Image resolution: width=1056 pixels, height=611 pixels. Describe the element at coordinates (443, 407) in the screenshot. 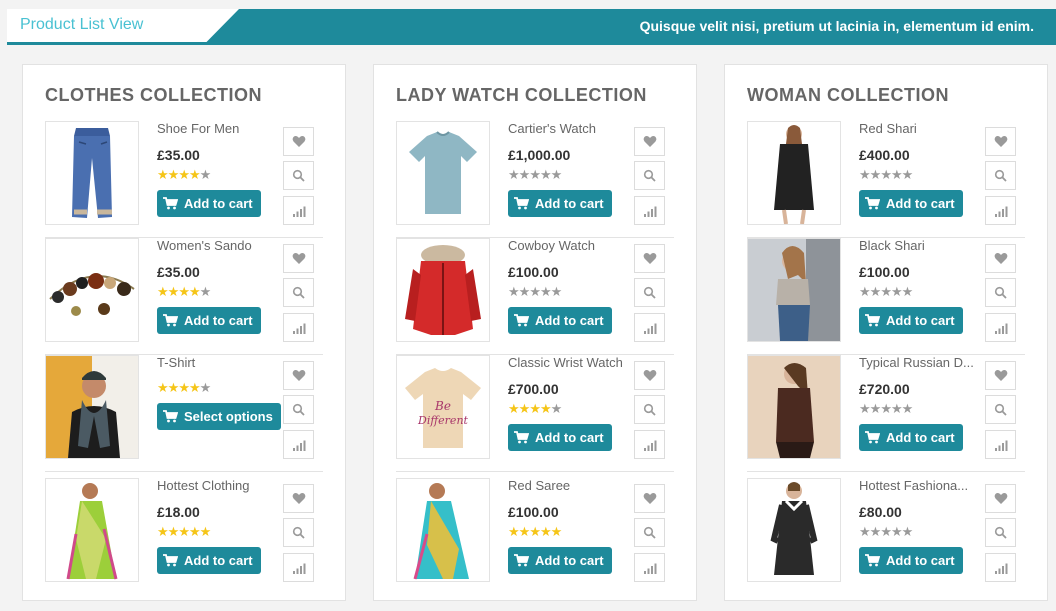

I see `product-image: Be Different` at that location.